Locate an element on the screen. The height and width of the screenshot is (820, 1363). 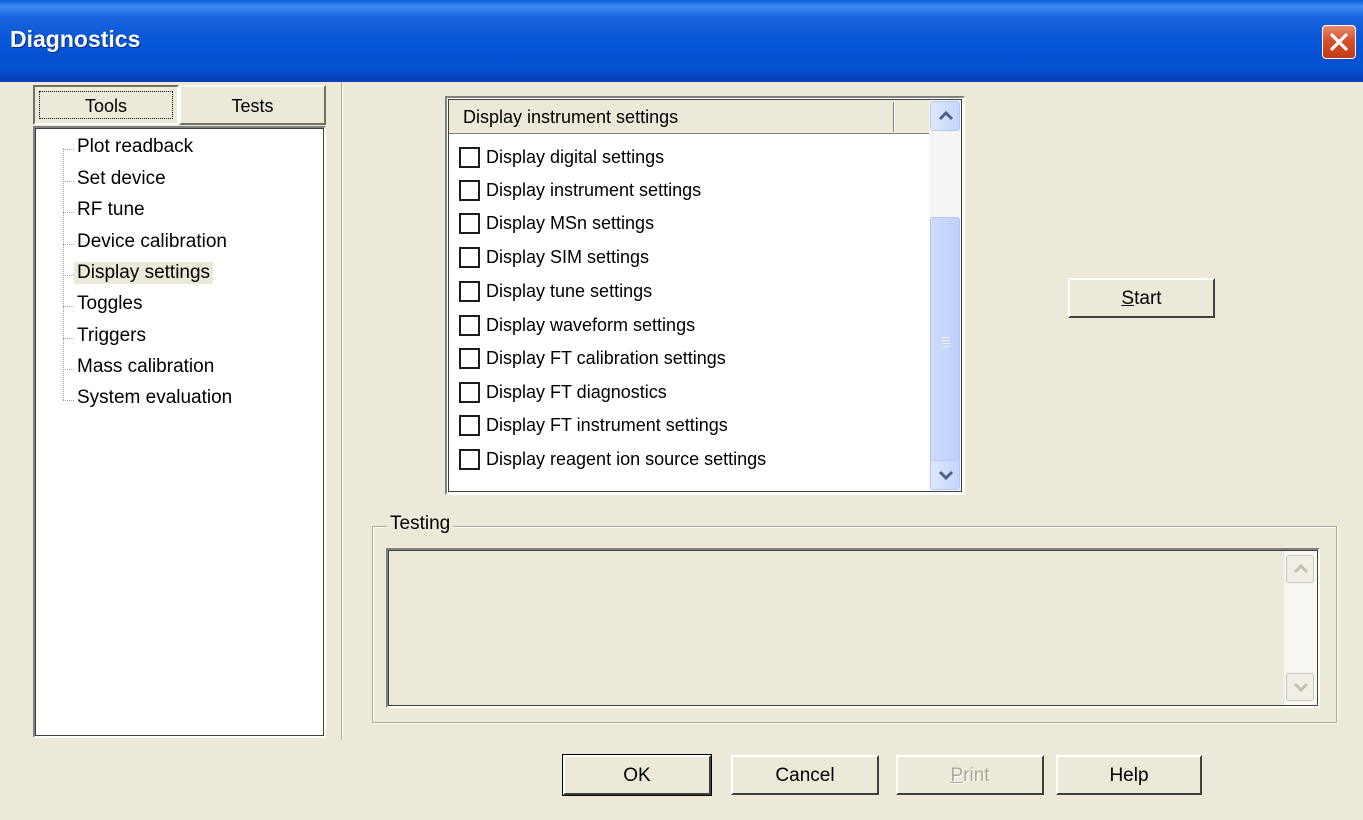
tree-item-toggles: Toggles is located at coordinates (110, 304).